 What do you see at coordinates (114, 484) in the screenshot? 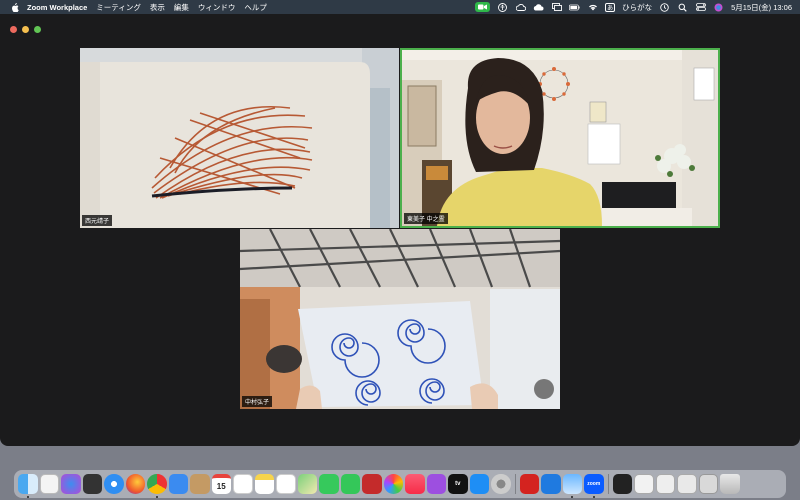
I see `safari-icon` at bounding box center [114, 484].